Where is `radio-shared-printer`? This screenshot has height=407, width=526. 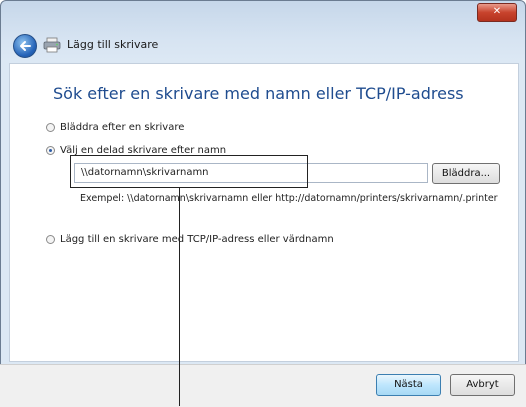
radio-shared-printer is located at coordinates (50, 150).